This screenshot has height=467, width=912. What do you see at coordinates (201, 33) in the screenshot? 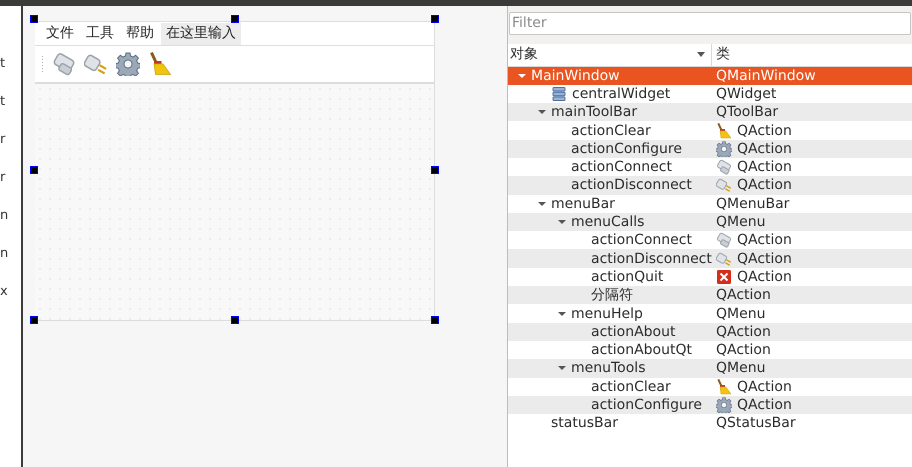
I see `type-here-placeholder: 在这里输入` at bounding box center [201, 33].